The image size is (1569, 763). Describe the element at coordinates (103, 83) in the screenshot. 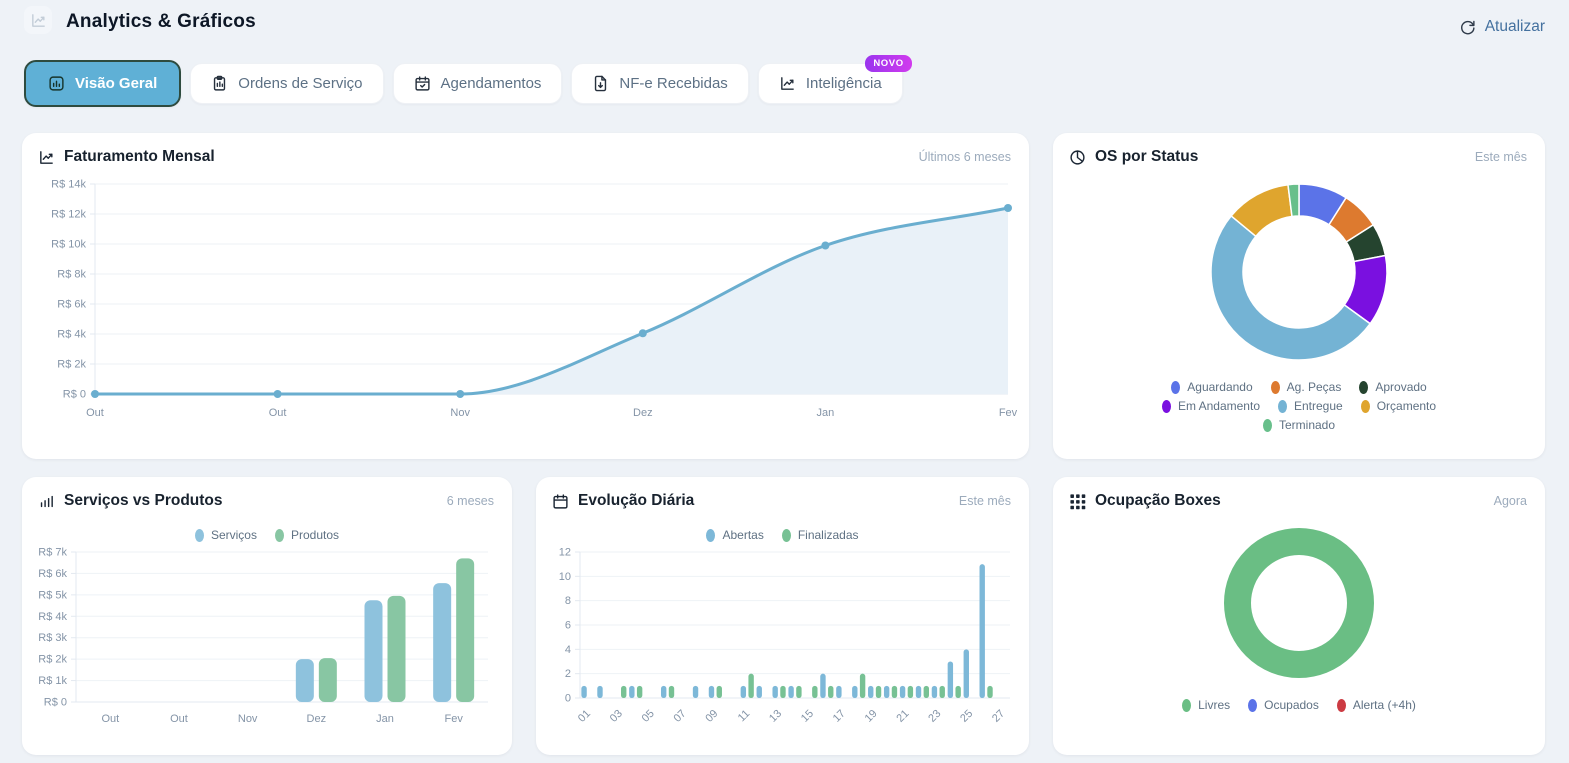

I see `tab-visao-geral: Visão Geral` at that location.